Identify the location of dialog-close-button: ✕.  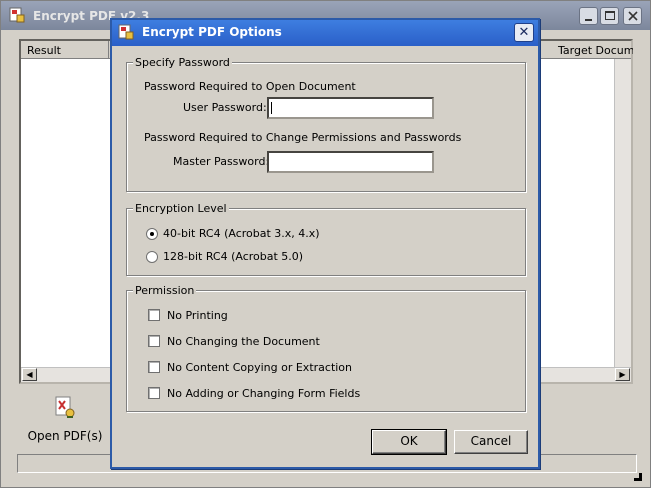
(524, 32).